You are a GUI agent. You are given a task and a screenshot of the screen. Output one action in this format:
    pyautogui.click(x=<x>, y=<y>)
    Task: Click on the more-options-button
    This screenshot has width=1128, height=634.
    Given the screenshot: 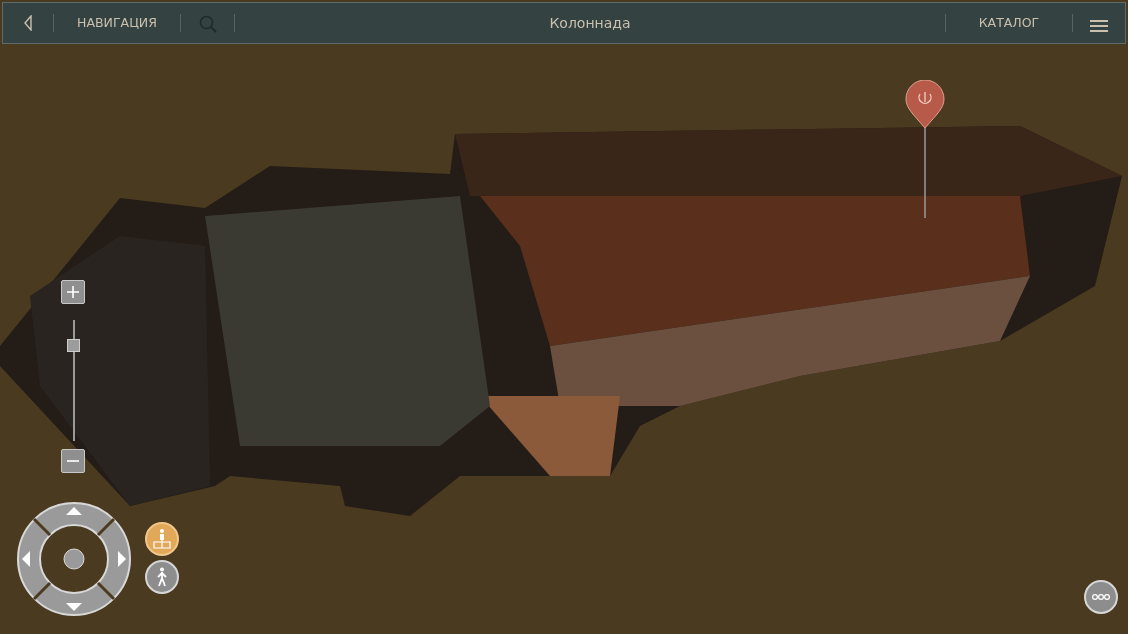 What is the action you would take?
    pyautogui.click(x=1101, y=597)
    